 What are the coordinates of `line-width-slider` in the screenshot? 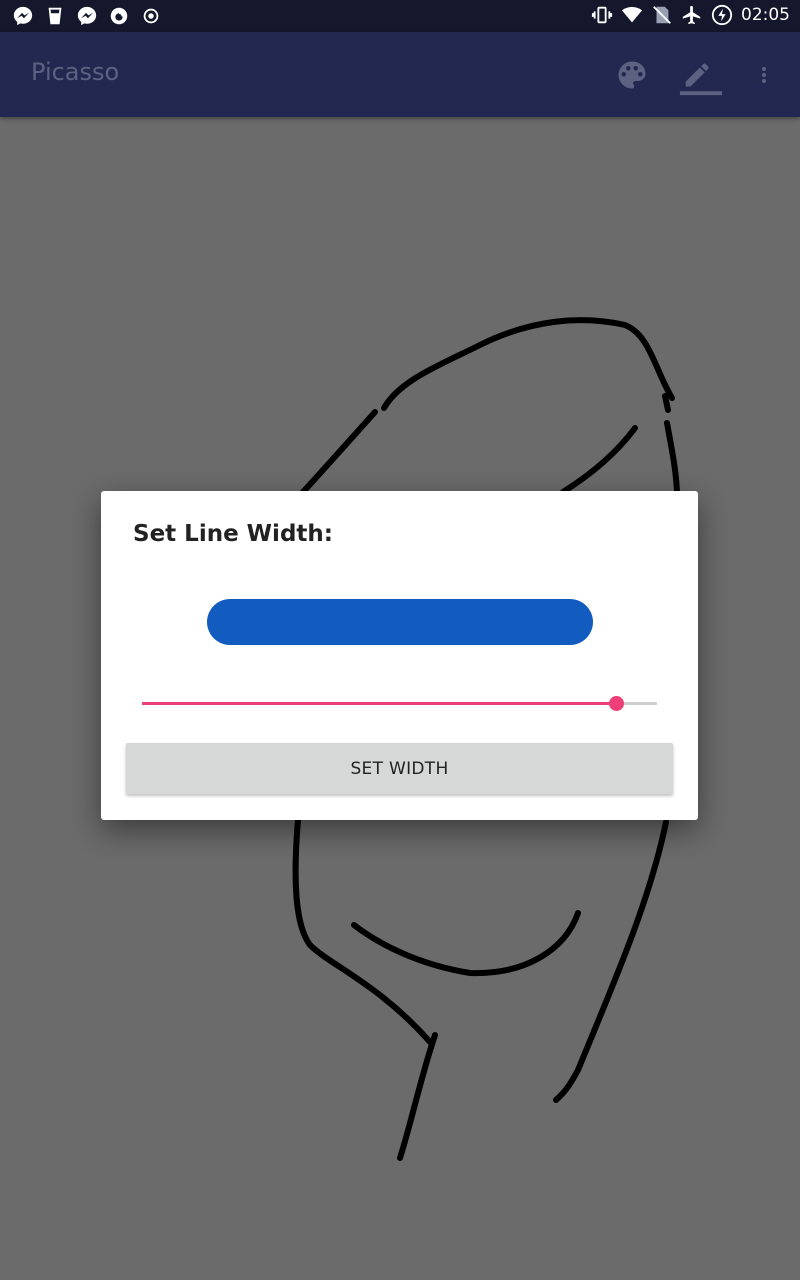 It's located at (399, 704).